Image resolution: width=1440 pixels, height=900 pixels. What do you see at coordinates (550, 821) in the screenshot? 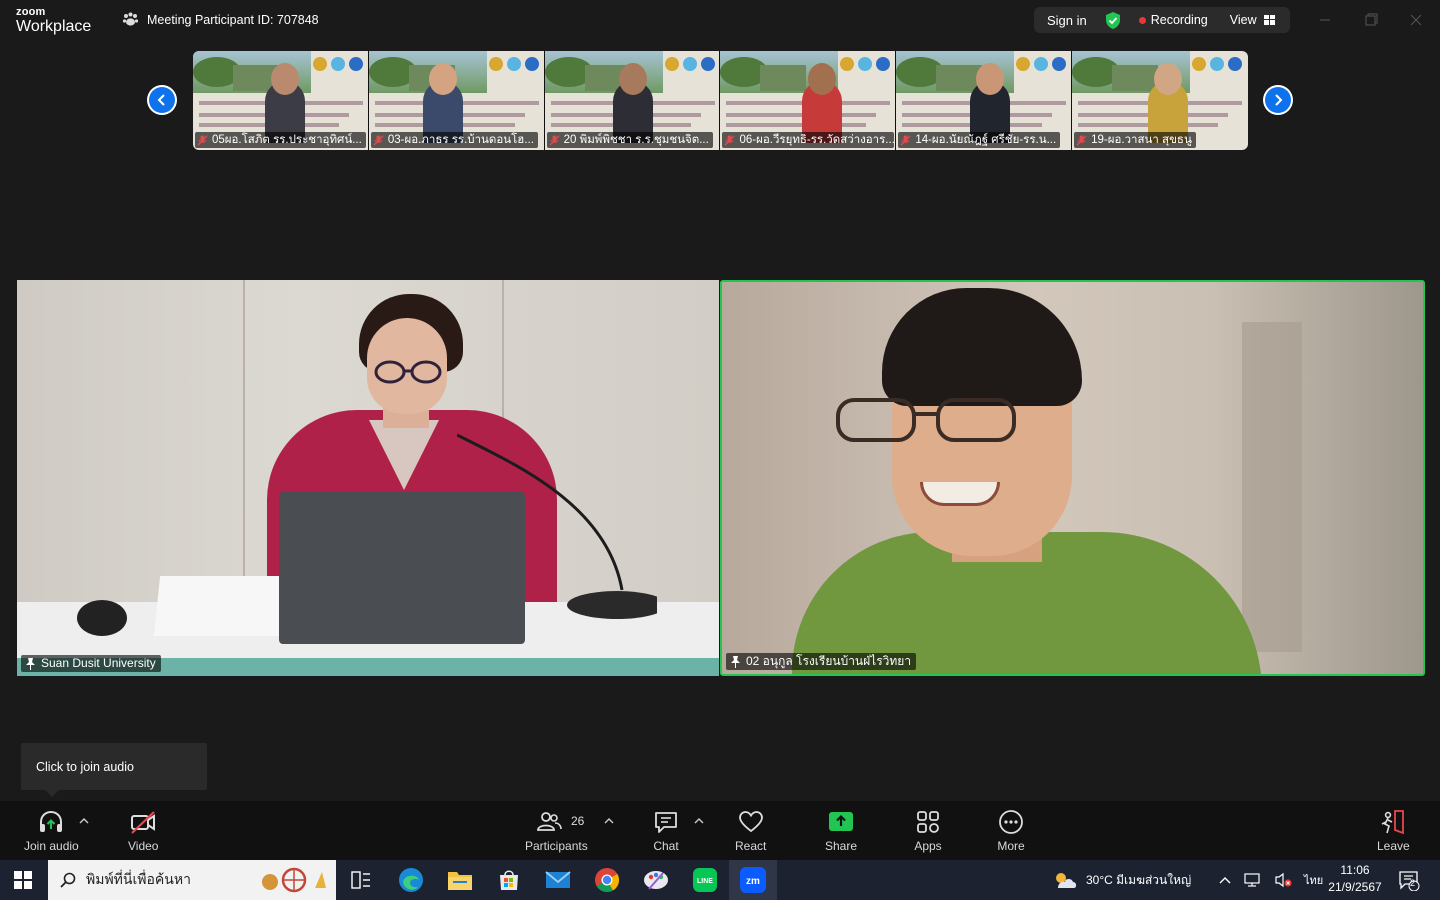
I see `participants-icon` at bounding box center [550, 821].